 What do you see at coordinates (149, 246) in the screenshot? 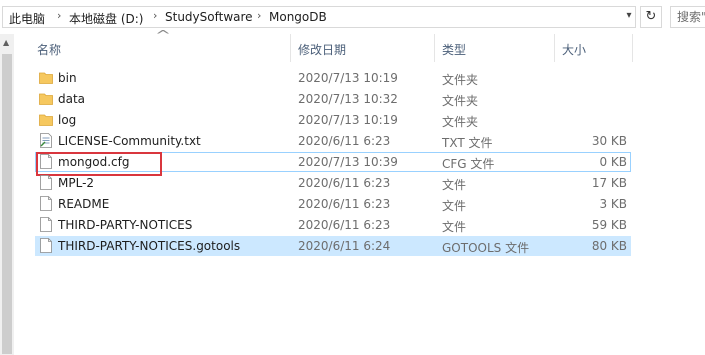
I see `file-name: THIRD-PARTY-NOTICES.gotools` at bounding box center [149, 246].